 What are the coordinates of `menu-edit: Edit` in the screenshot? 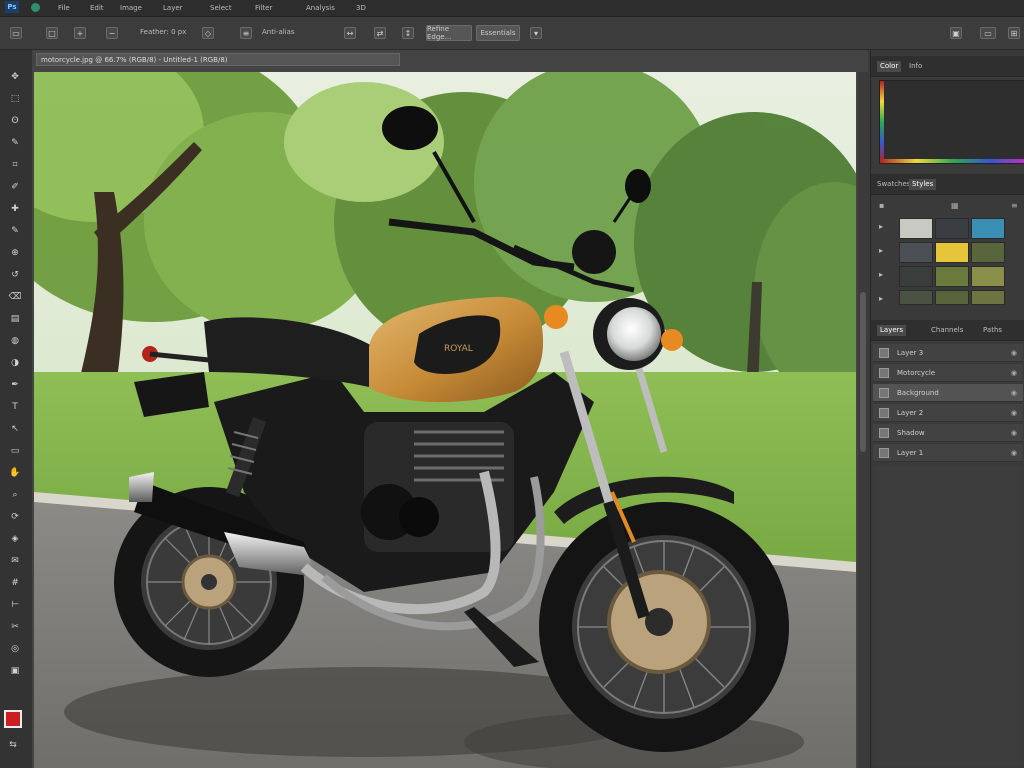 It's located at (100, 8).